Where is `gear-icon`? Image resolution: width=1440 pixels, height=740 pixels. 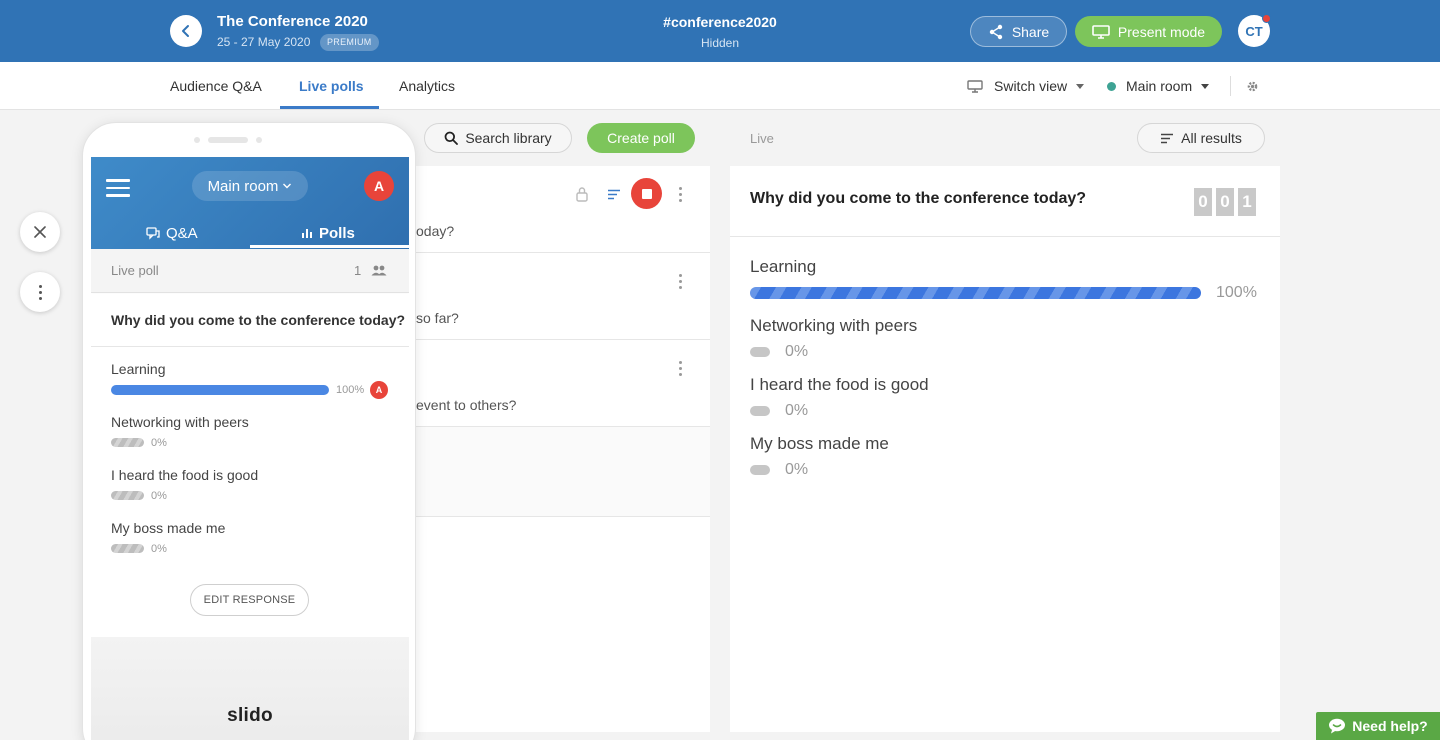 gear-icon is located at coordinates (1252, 86).